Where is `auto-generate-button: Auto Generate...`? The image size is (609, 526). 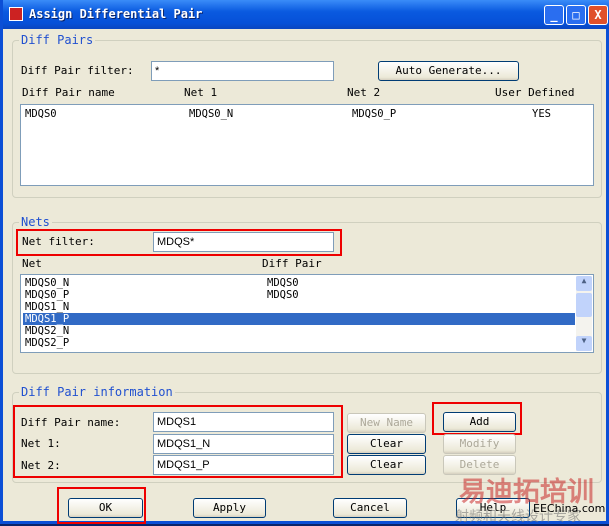
auto-generate-button: Auto Generate... is located at coordinates (448, 71).